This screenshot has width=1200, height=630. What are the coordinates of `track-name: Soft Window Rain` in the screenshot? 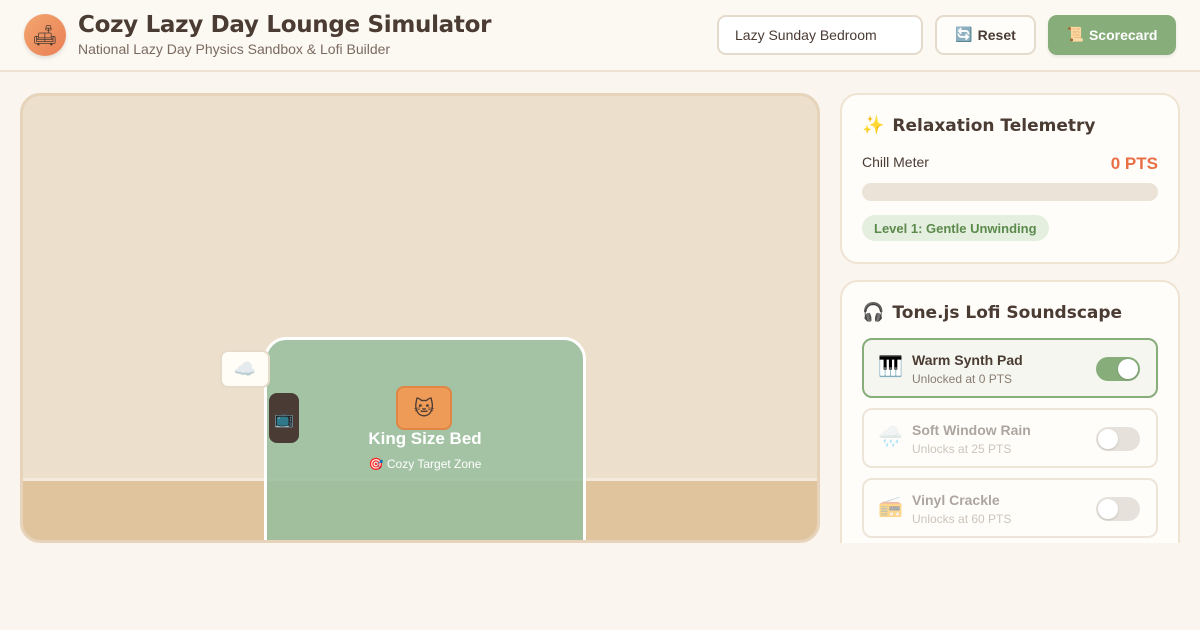 It's located at (971, 430).